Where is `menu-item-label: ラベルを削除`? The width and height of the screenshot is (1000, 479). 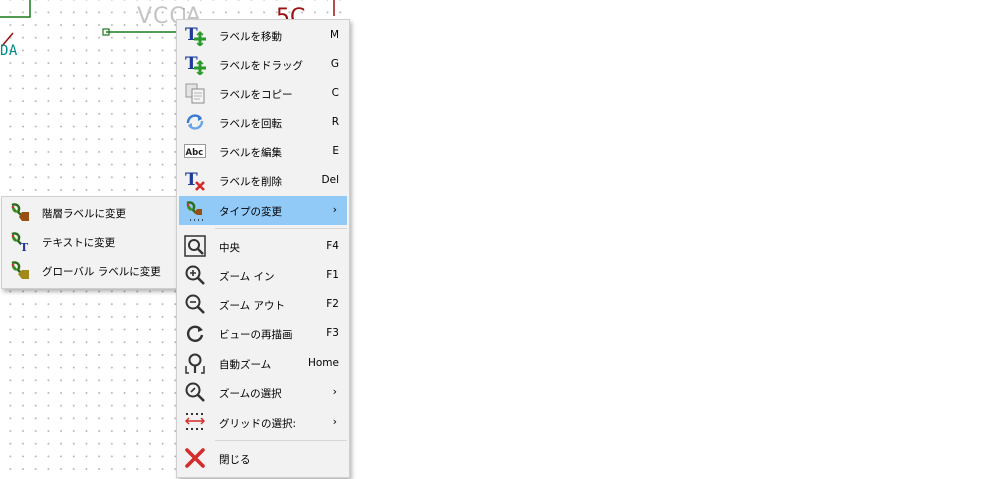
menu-item-label: ラベルを削除 is located at coordinates (250, 182).